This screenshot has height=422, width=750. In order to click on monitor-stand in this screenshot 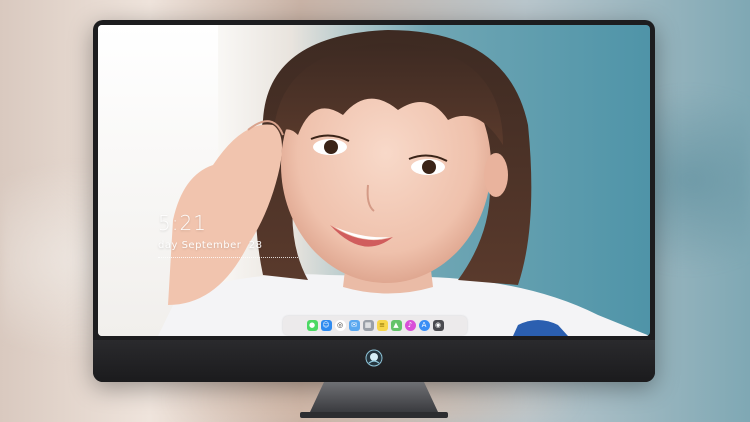, I will do `click(374, 400)`.